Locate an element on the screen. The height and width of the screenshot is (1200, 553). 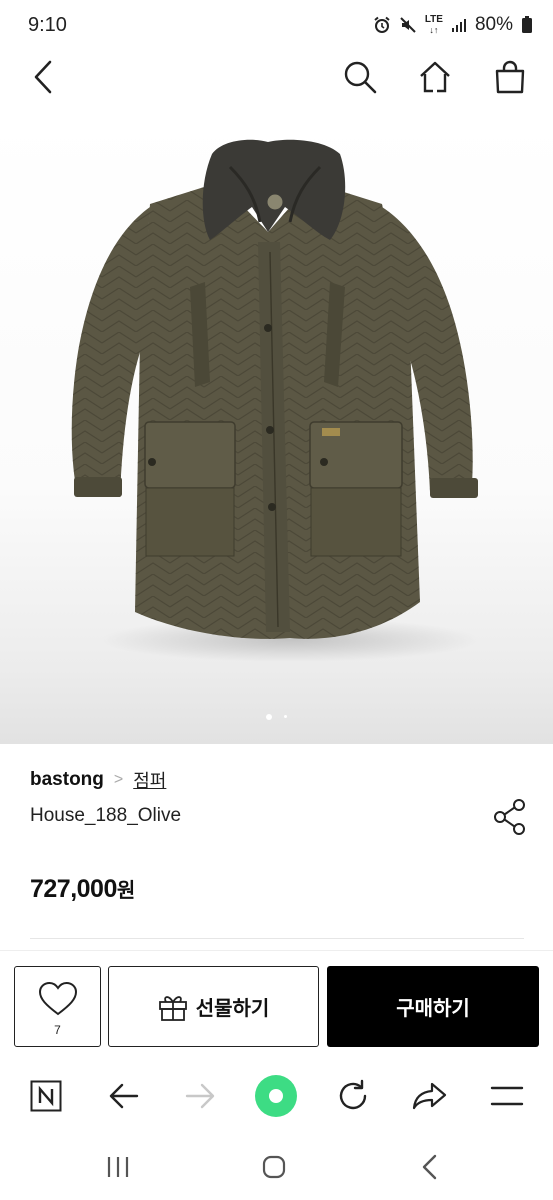
browser-back-button is located at coordinates (124, 1096).